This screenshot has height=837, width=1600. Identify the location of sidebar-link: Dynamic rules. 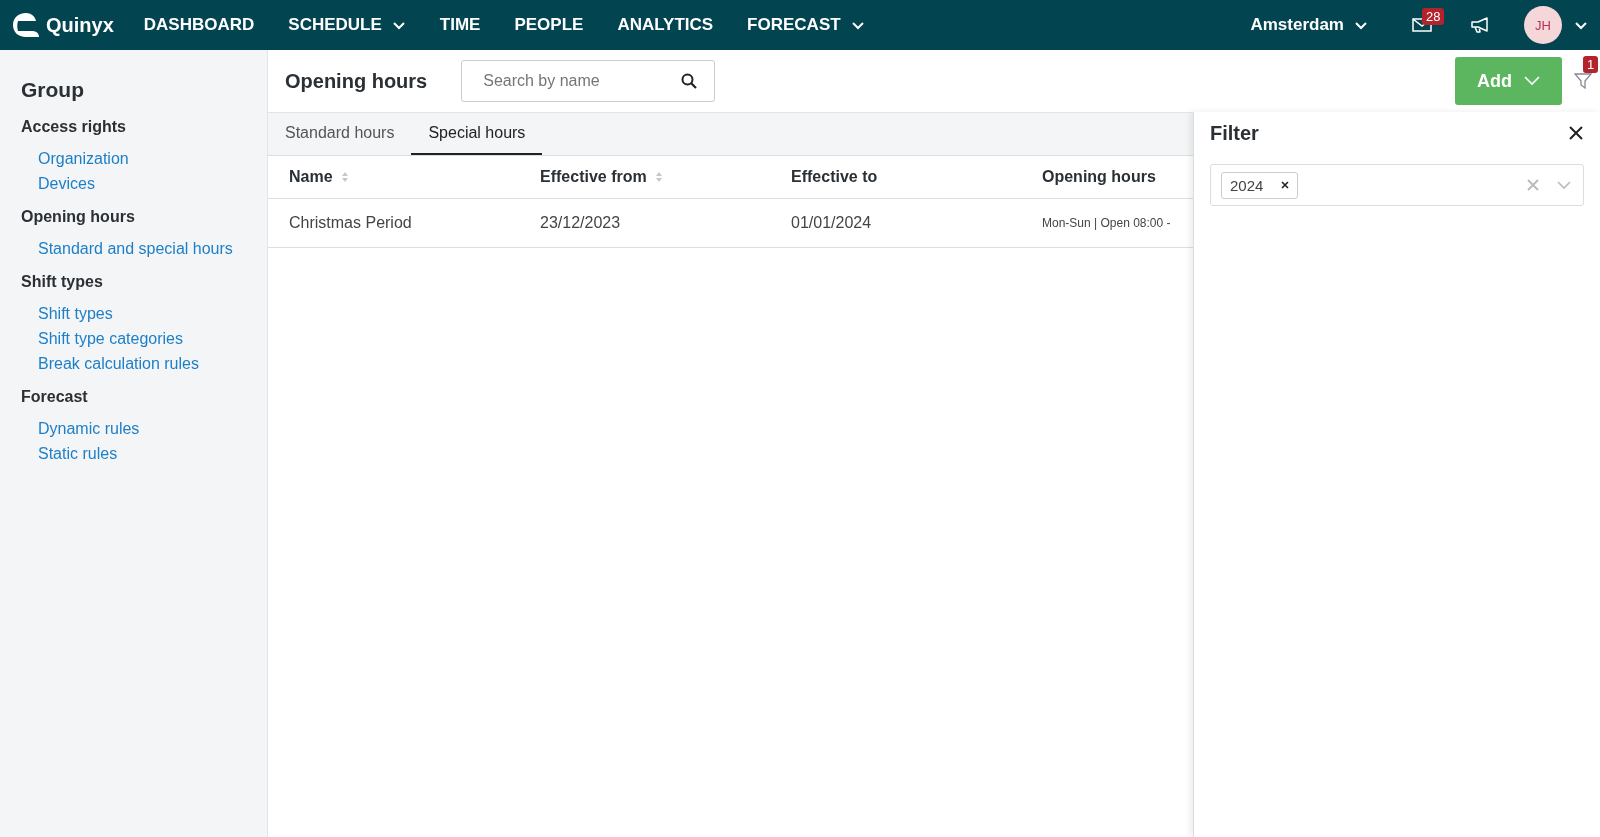
(144, 432).